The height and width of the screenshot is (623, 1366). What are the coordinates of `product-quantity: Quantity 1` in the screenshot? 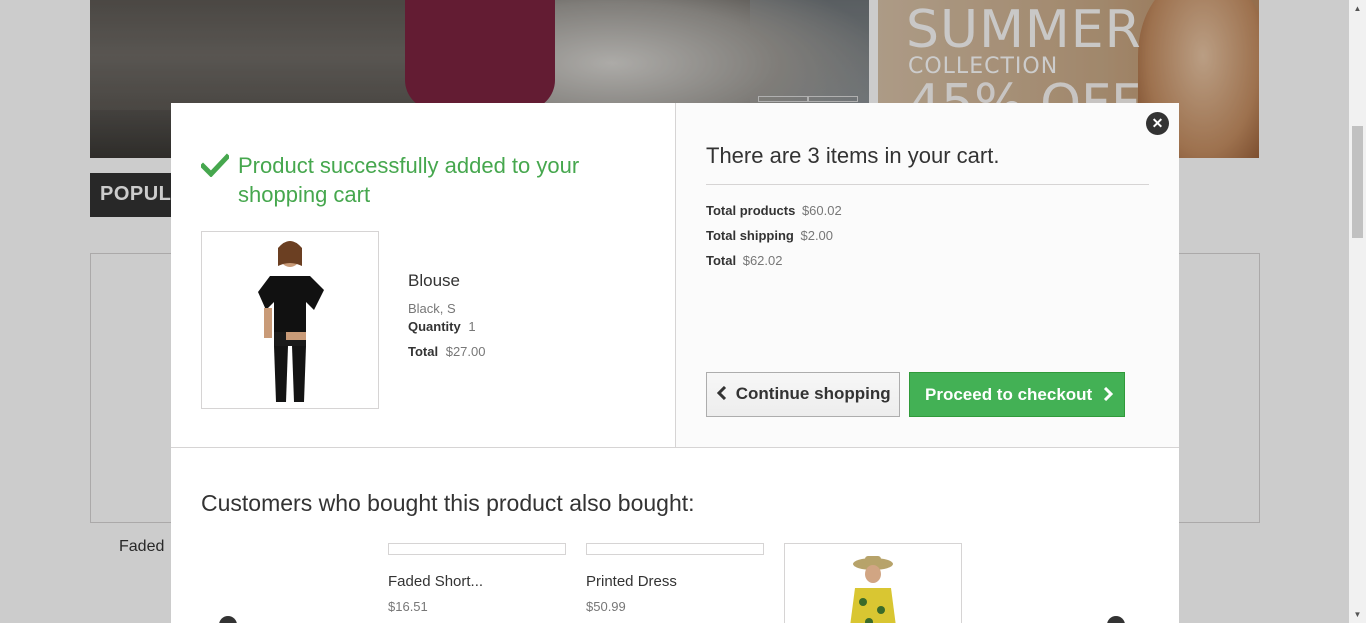 It's located at (442, 326).